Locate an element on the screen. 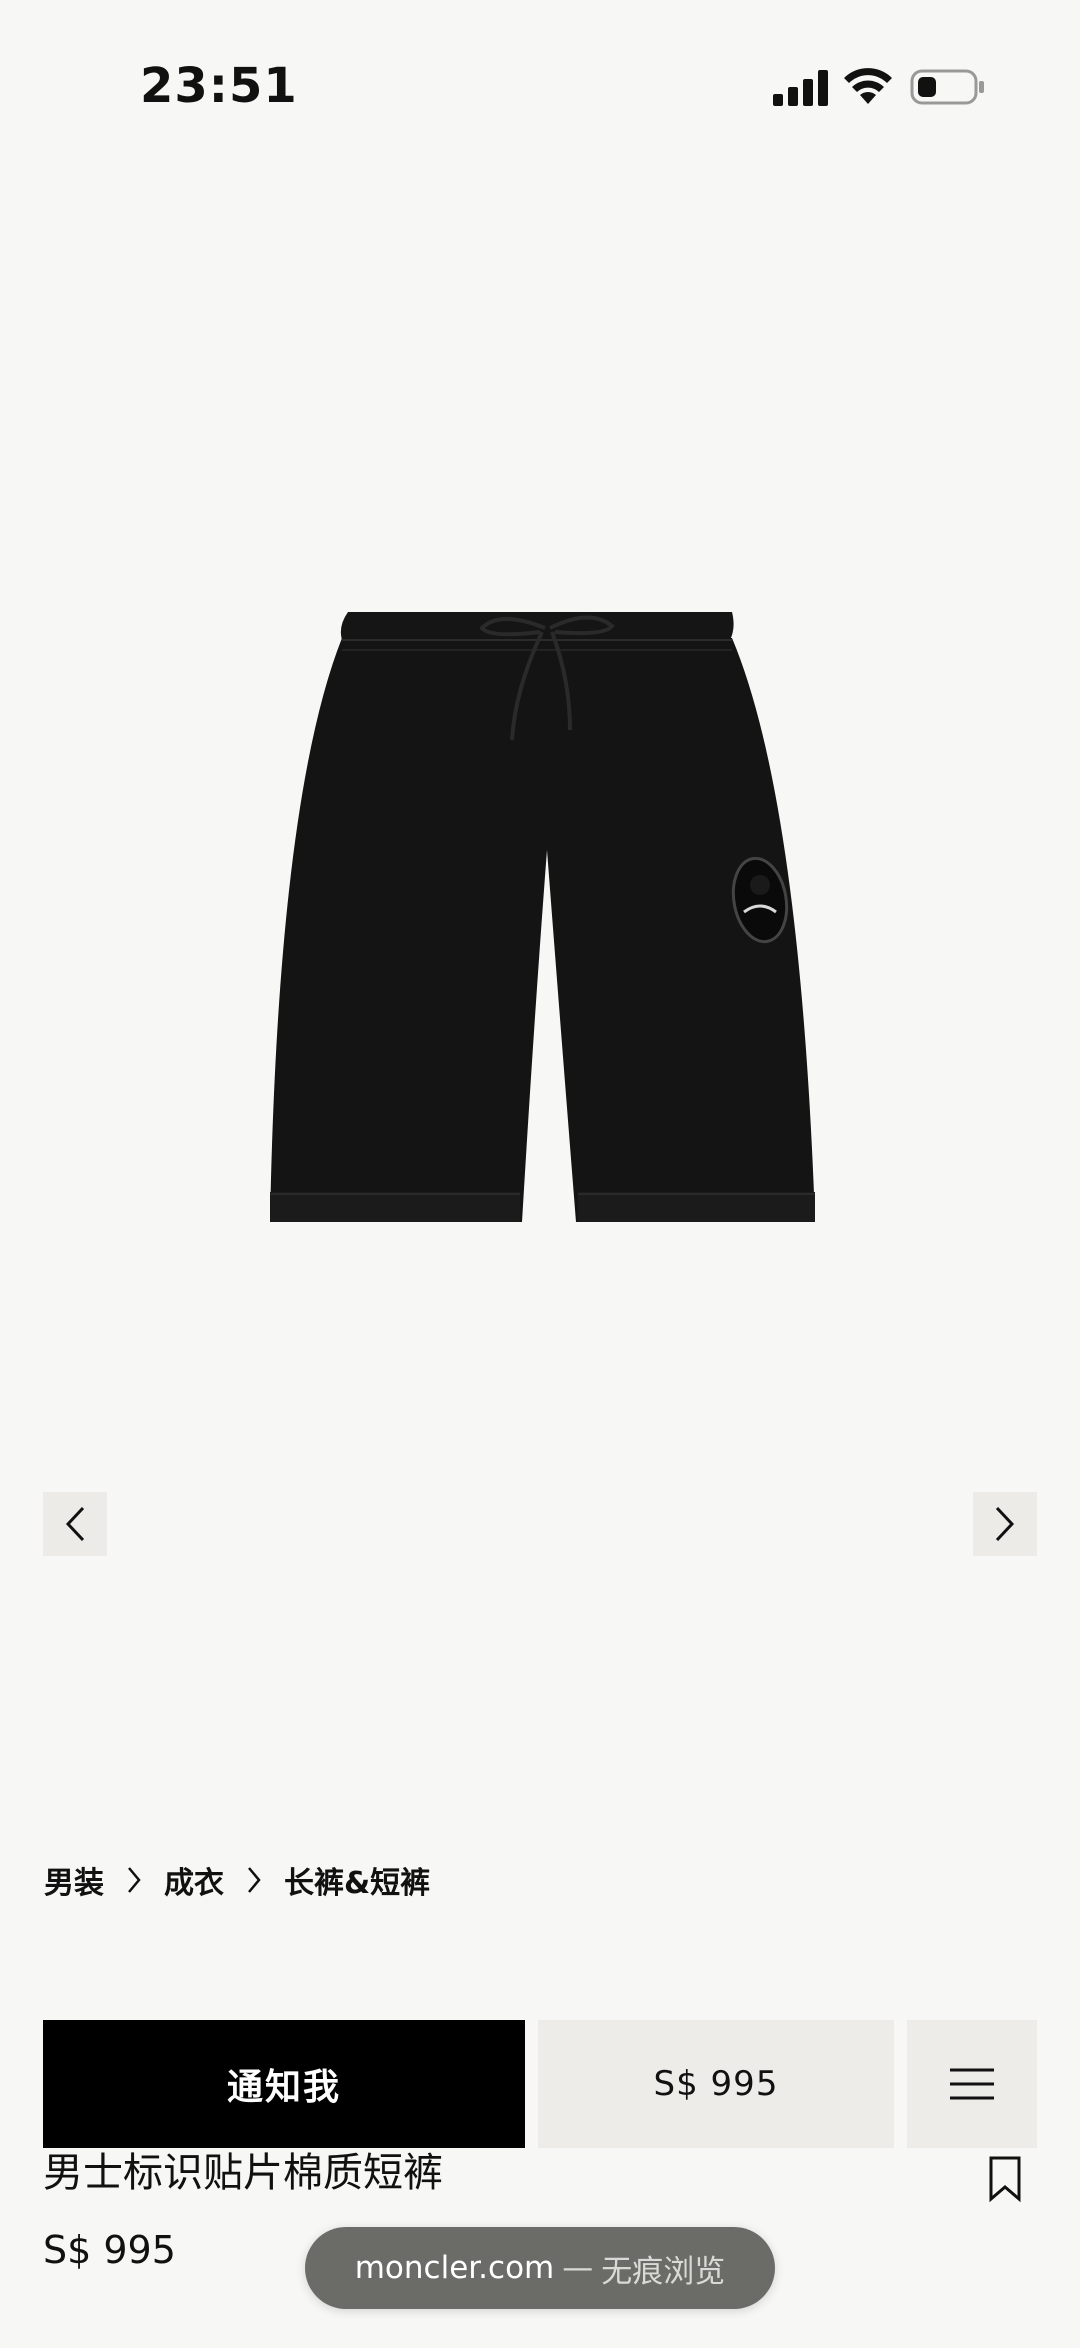 This screenshot has height=2348, width=1080. breadcrumb: 男装 成衣 长裤&短裤 is located at coordinates (237, 1880).